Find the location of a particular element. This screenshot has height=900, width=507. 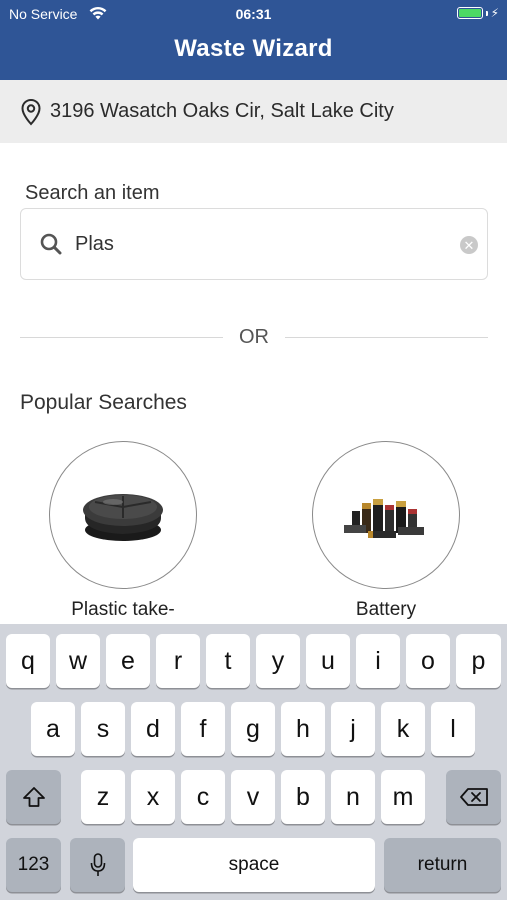

popular-item-plastic: Plastic take- is located at coordinates (123, 531).